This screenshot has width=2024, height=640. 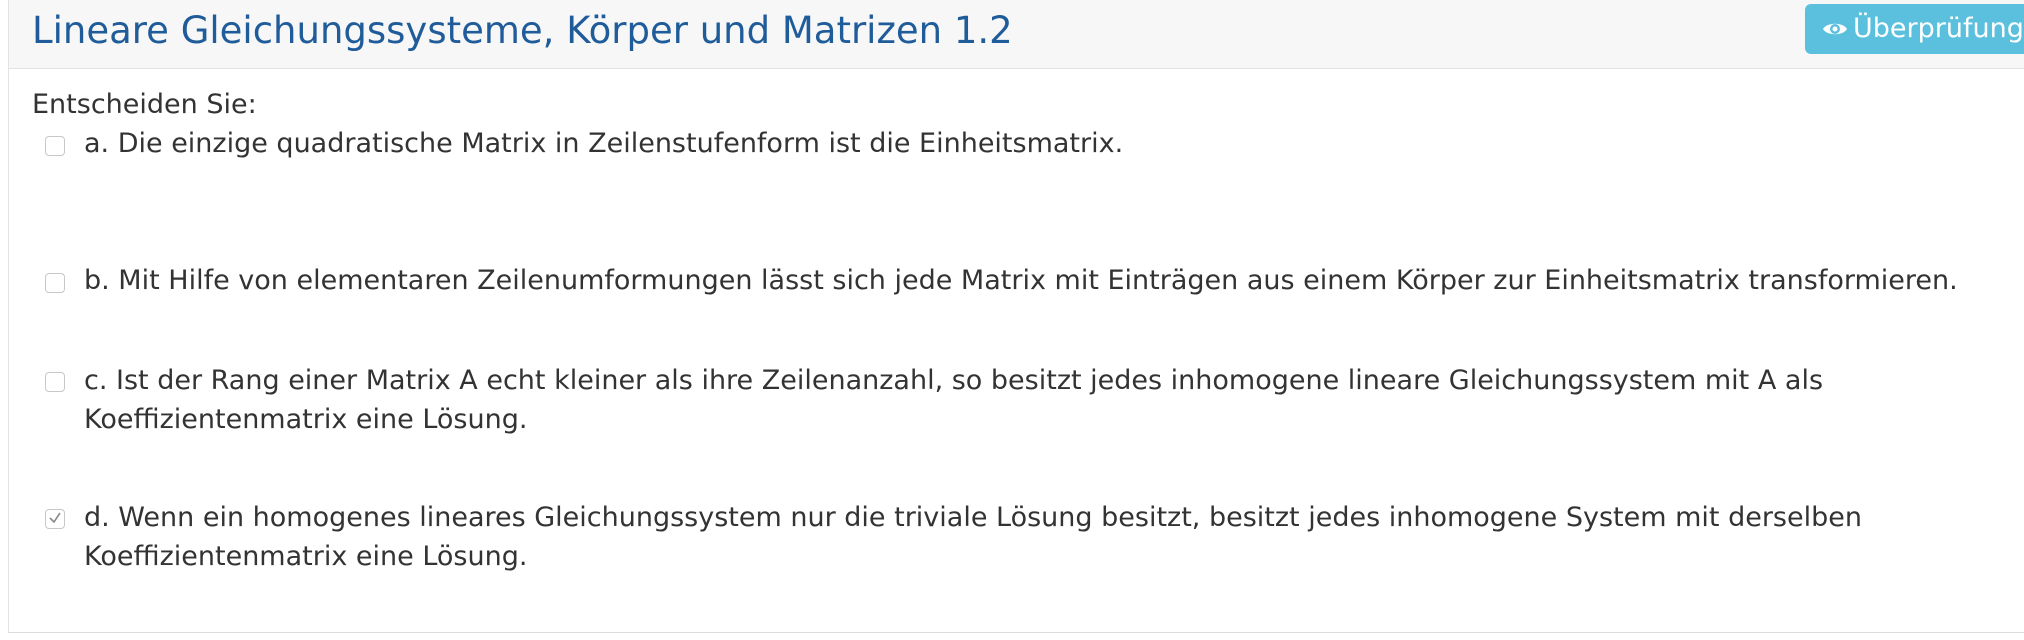 I want to click on option-a-checkbox, so click(x=55, y=146).